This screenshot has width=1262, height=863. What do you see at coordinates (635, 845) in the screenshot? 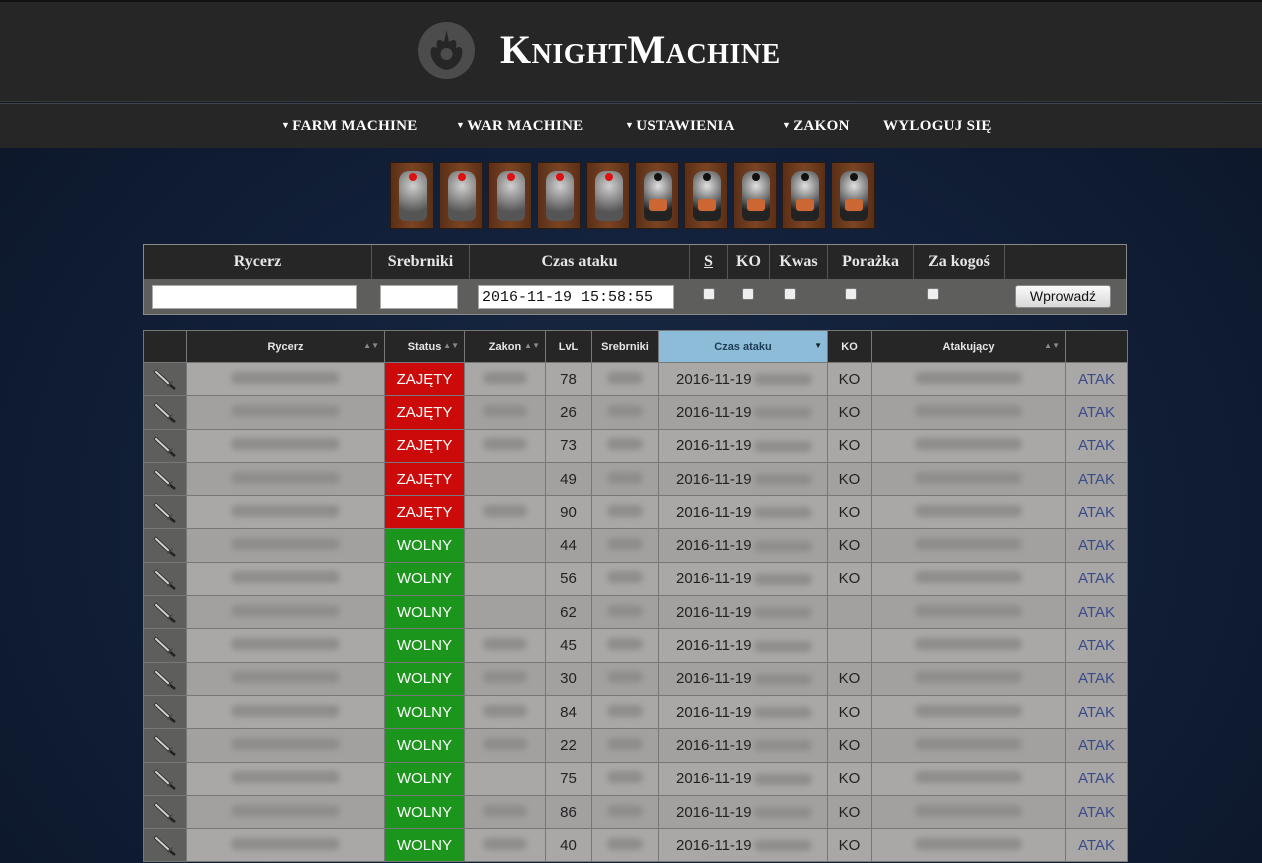
I see `table-row: WOLNY 40 2016-11-19 KO ATAK` at bounding box center [635, 845].